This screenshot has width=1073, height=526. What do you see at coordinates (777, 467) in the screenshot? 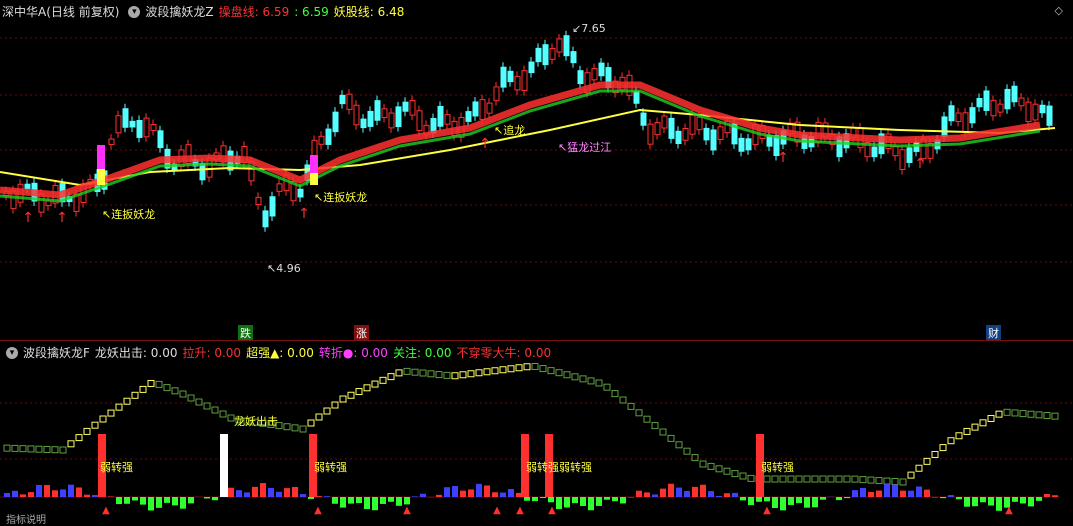
I see `annotation-ruozhuanqiang-5: 弱转强` at bounding box center [777, 467].